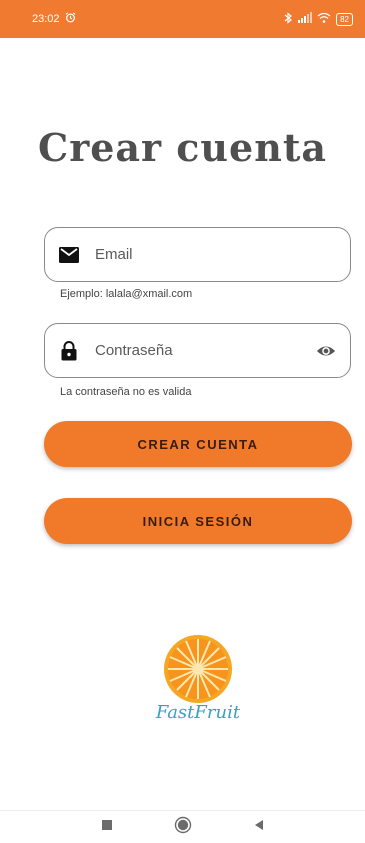  I want to click on status-right: 82, so click(318, 19).